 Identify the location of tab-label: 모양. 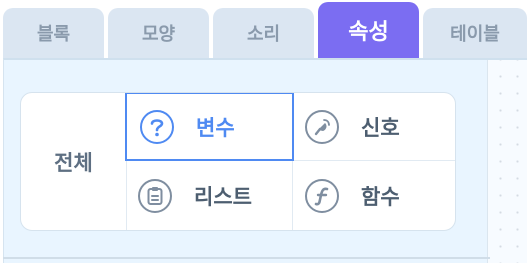
(158, 34).